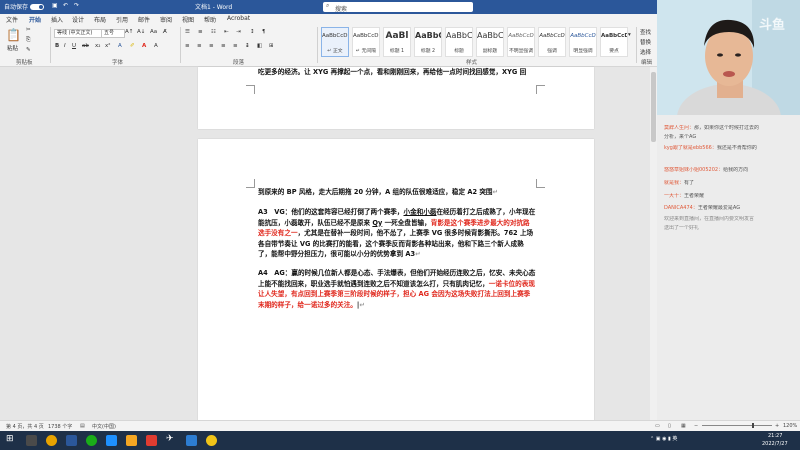 Image resolution: width=800 pixels, height=450 pixels. Describe the element at coordinates (645, 52) in the screenshot. I see `select-button: 选择` at that location.